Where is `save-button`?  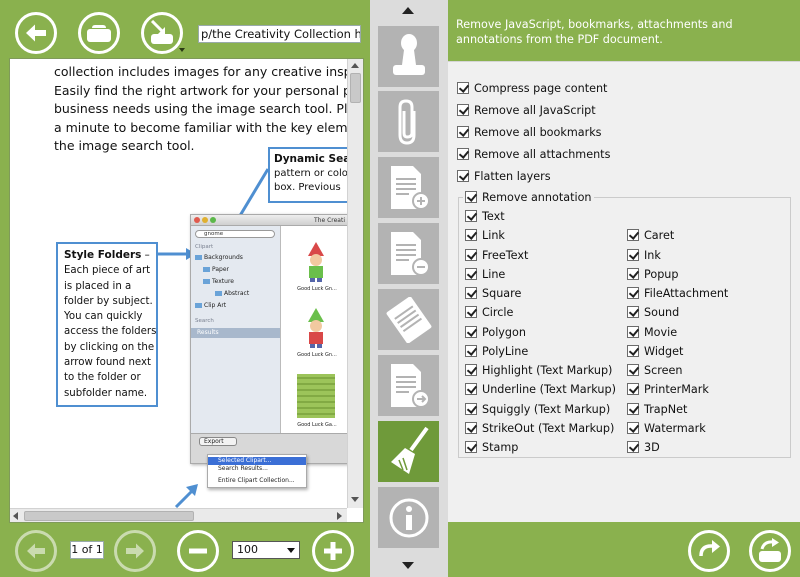
save-button is located at coordinates (162, 33).